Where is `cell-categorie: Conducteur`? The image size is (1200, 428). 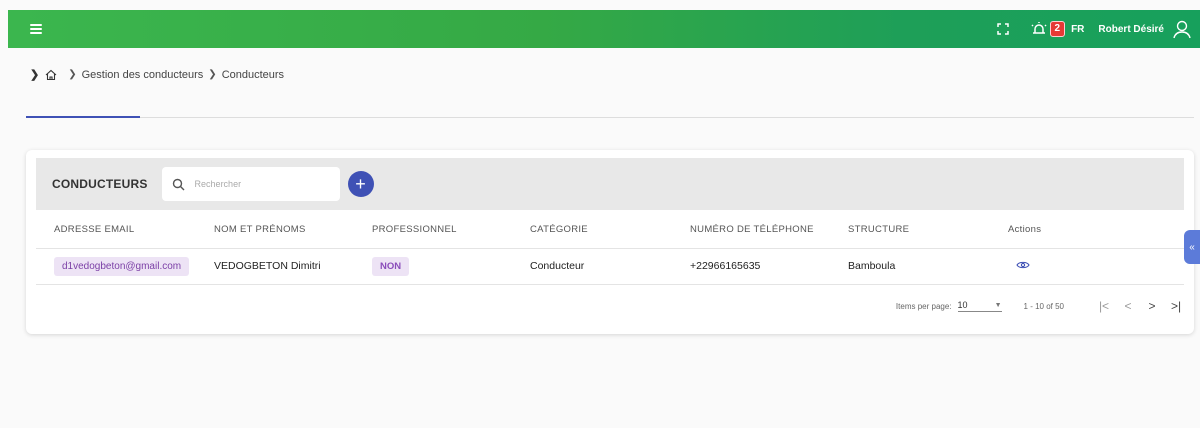
cell-categorie: Conducteur is located at coordinates (592, 266).